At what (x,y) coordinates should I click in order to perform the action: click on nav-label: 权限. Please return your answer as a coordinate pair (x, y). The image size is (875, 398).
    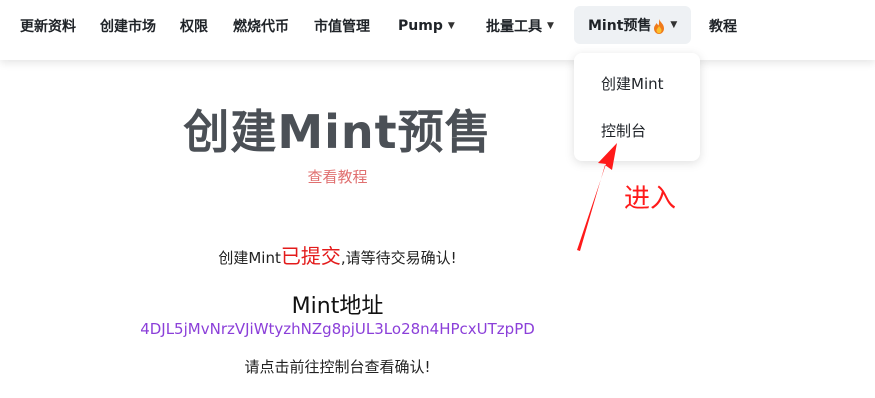
    Looking at the image, I should click on (194, 27).